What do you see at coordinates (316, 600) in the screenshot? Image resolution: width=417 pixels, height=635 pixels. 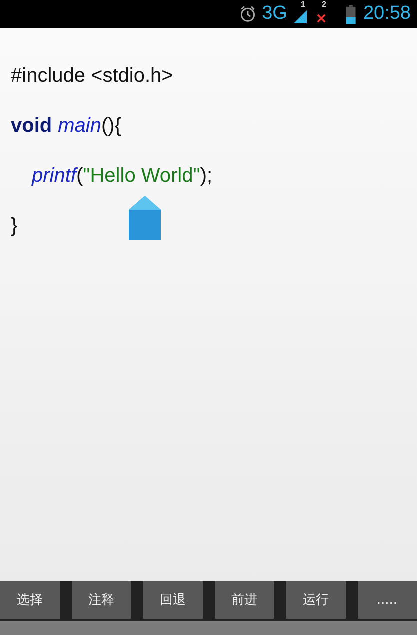 I see `toolbar-button: 运行` at bounding box center [316, 600].